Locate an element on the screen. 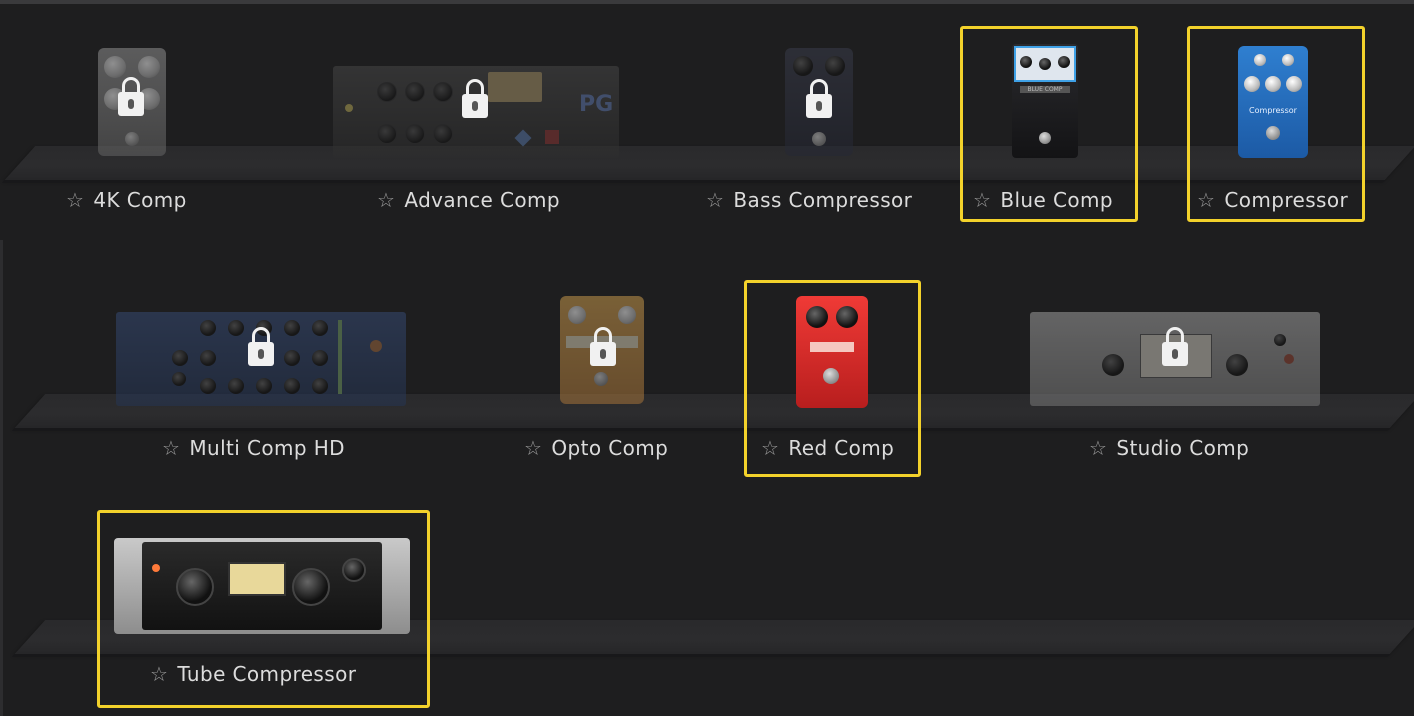  plugin-blue-comp-label: ☆ Blue Comp is located at coordinates (1043, 200).